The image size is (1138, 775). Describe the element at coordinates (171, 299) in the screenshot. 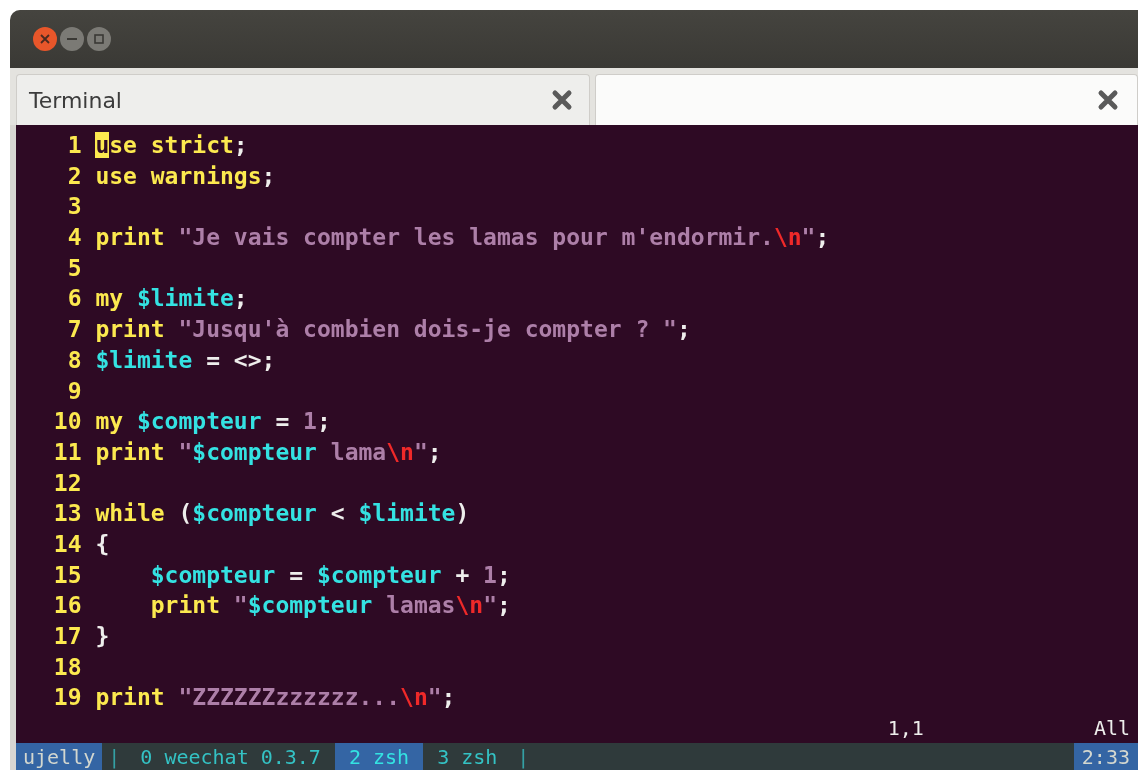

I see `code-line: my $limite;` at that location.